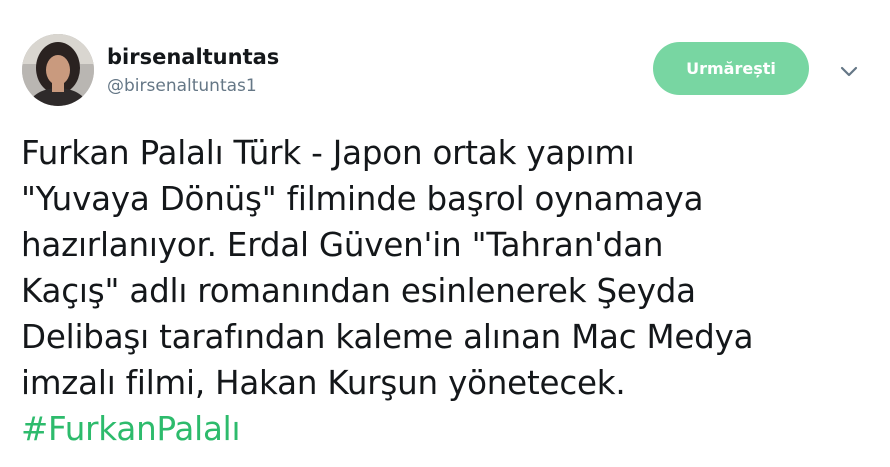 The width and height of the screenshot is (890, 467). What do you see at coordinates (193, 57) in the screenshot?
I see `display-name: birsenaltuntas` at bounding box center [193, 57].